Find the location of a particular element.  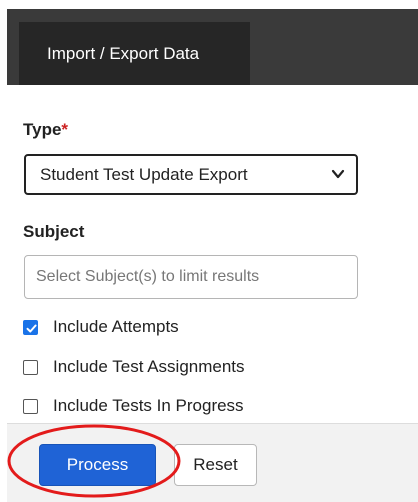

checkmark-icon is located at coordinates (31, 328).